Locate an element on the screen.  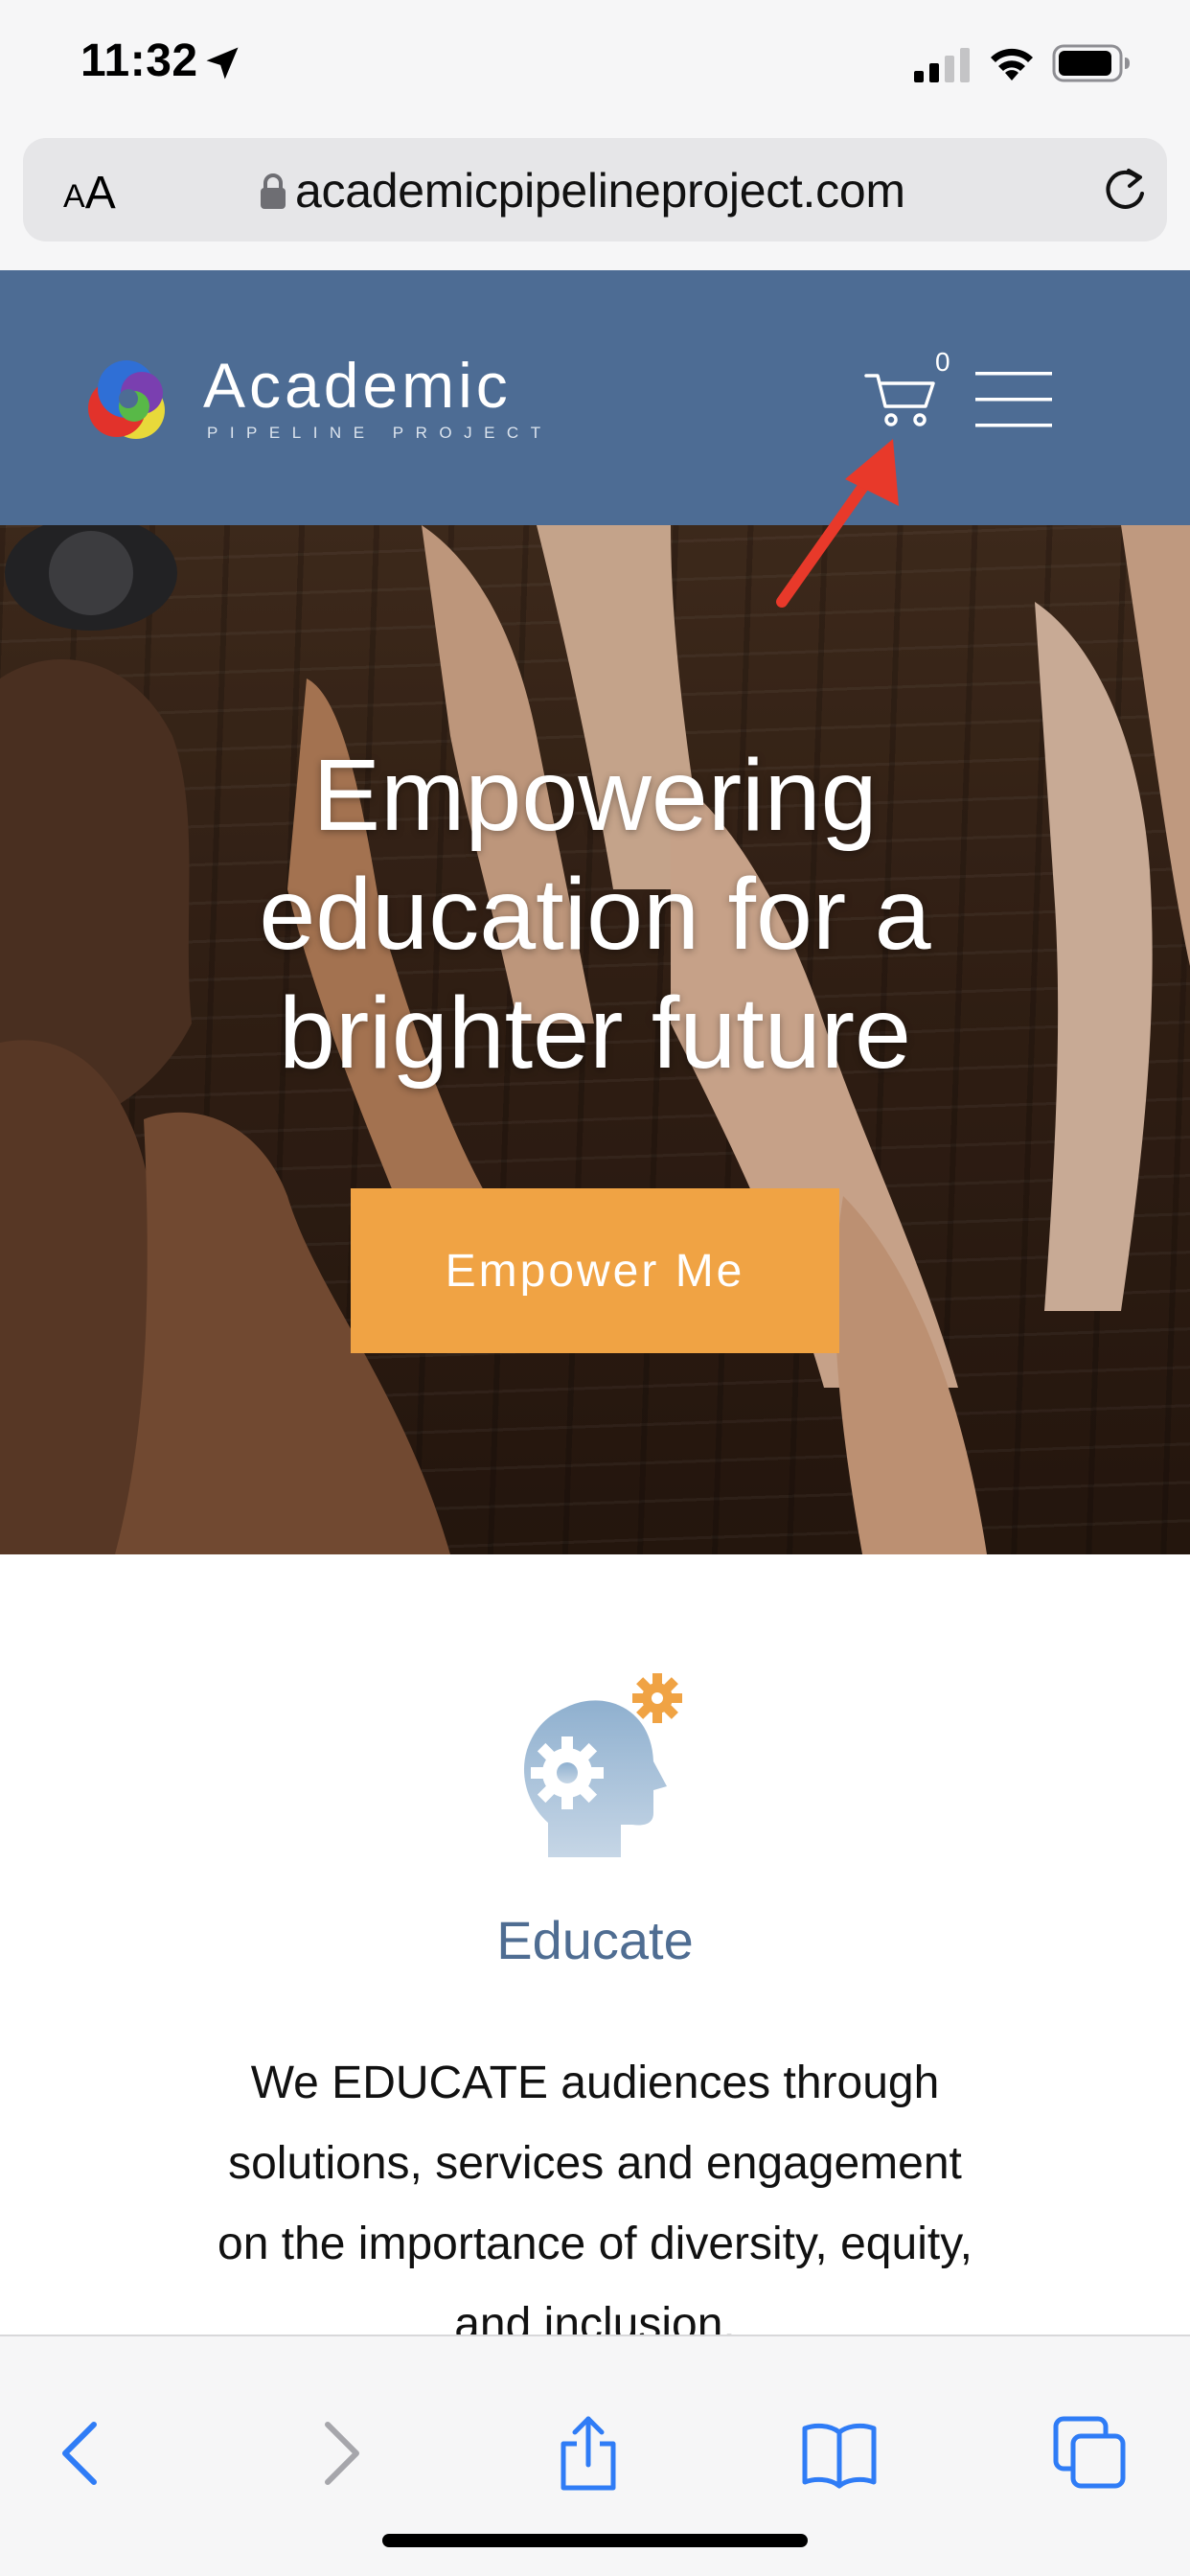
status-bar: 11:32 is located at coordinates (595, 65).